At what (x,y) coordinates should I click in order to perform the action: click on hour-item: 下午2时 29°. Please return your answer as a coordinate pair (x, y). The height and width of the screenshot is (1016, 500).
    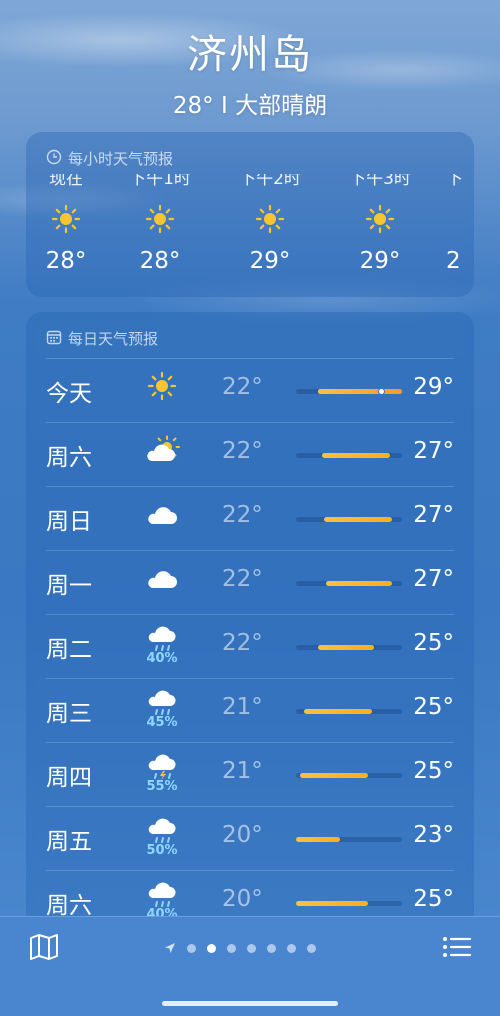
    Looking at the image, I should click on (270, 224).